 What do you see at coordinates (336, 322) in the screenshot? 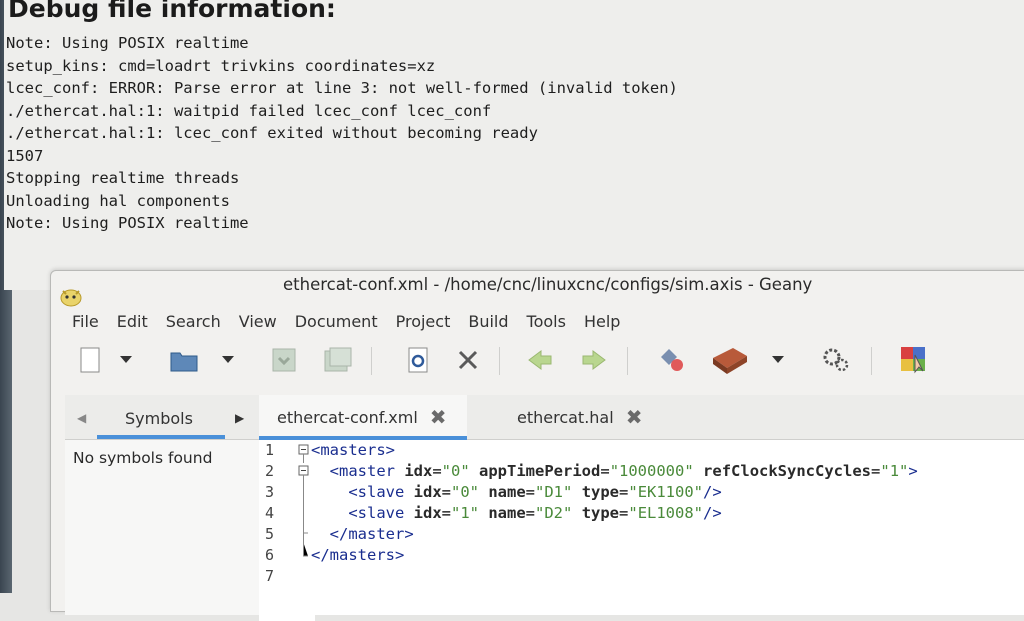
I see `menu-document: Document` at bounding box center [336, 322].